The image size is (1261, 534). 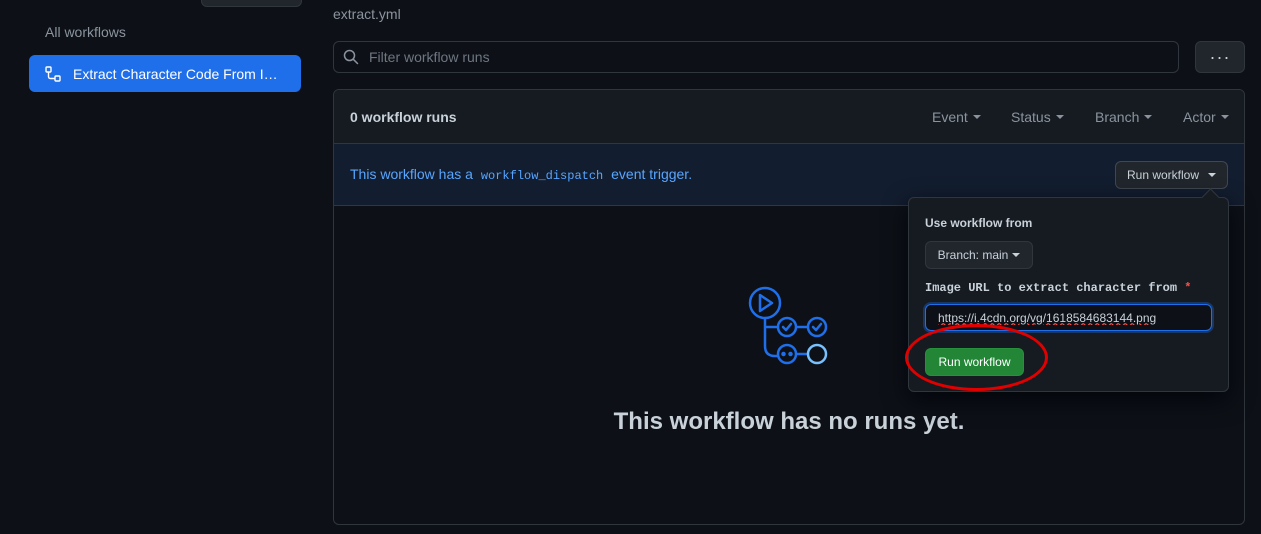 What do you see at coordinates (1117, 117) in the screenshot?
I see `branch-filter-label: Branch` at bounding box center [1117, 117].